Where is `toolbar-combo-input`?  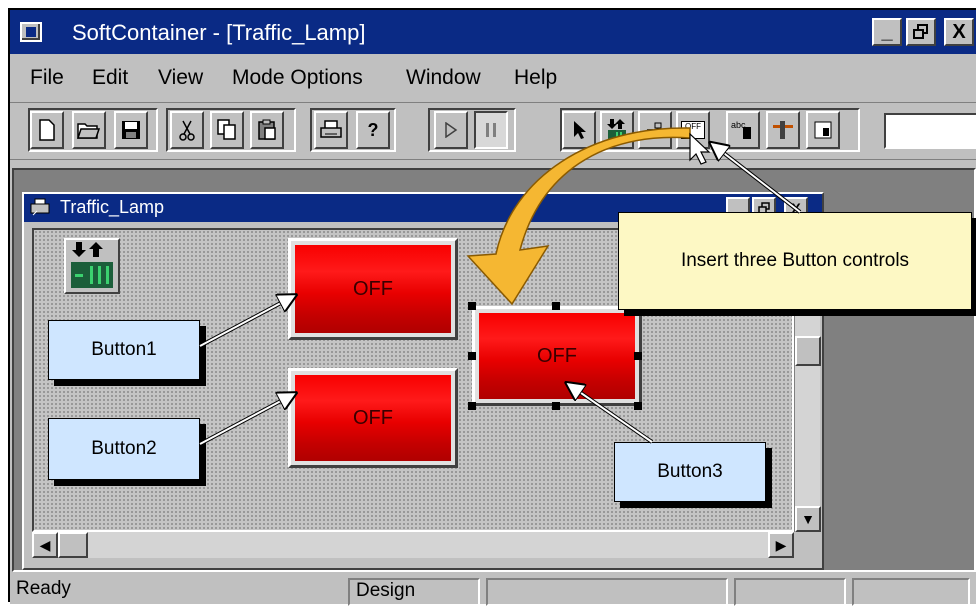 toolbar-combo-input is located at coordinates (930, 131).